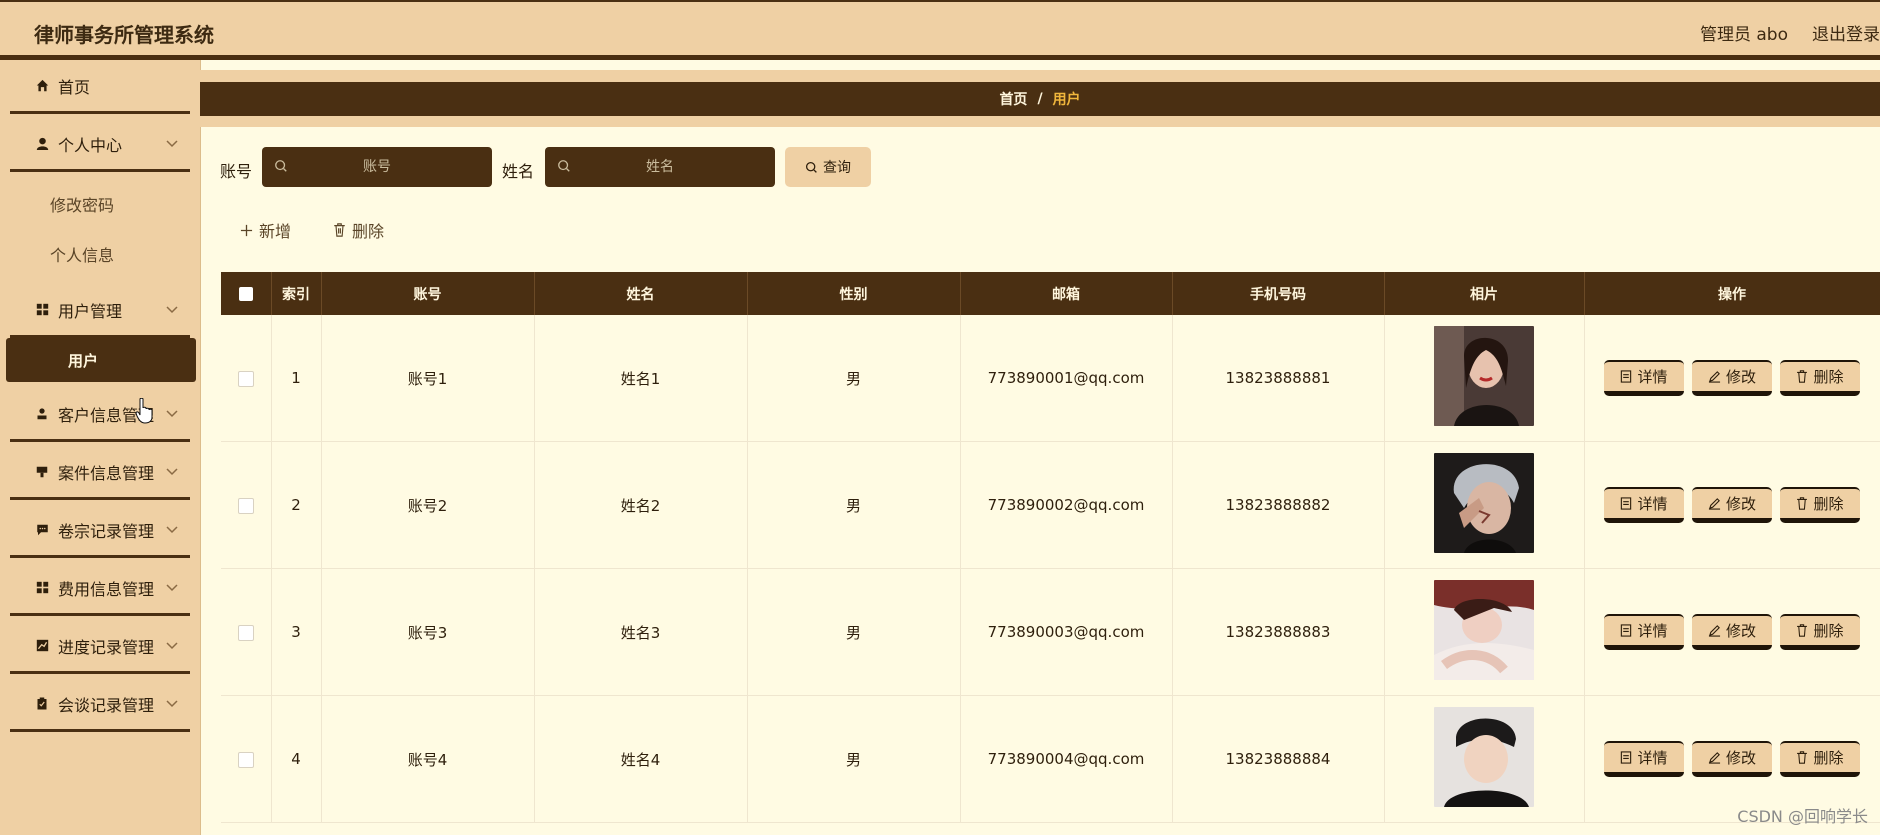 The width and height of the screenshot is (1880, 835). Describe the element at coordinates (100, 311) in the screenshot. I see `sidebar-item-user-management: 用户管理` at that location.